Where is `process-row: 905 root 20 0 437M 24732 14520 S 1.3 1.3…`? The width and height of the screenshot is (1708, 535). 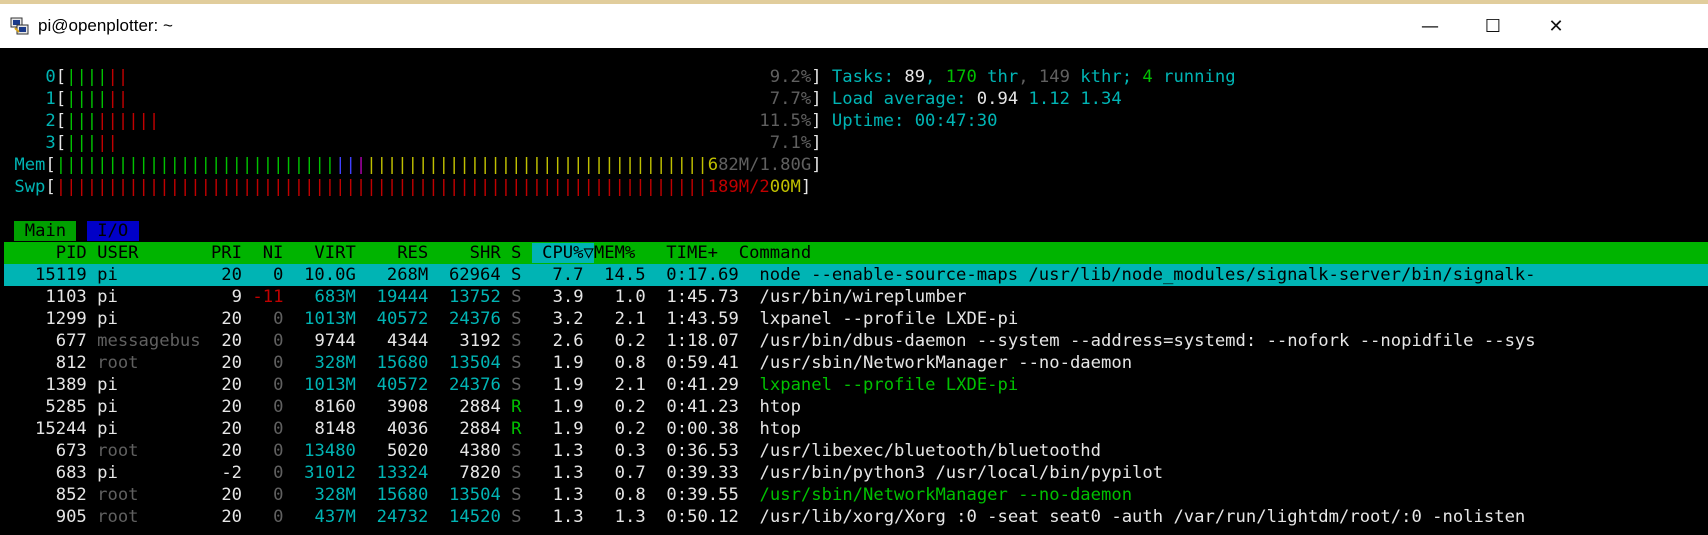 process-row: 905 root 20 0 437M 24732 14520 S 1.3 1.3… is located at coordinates (856, 517).